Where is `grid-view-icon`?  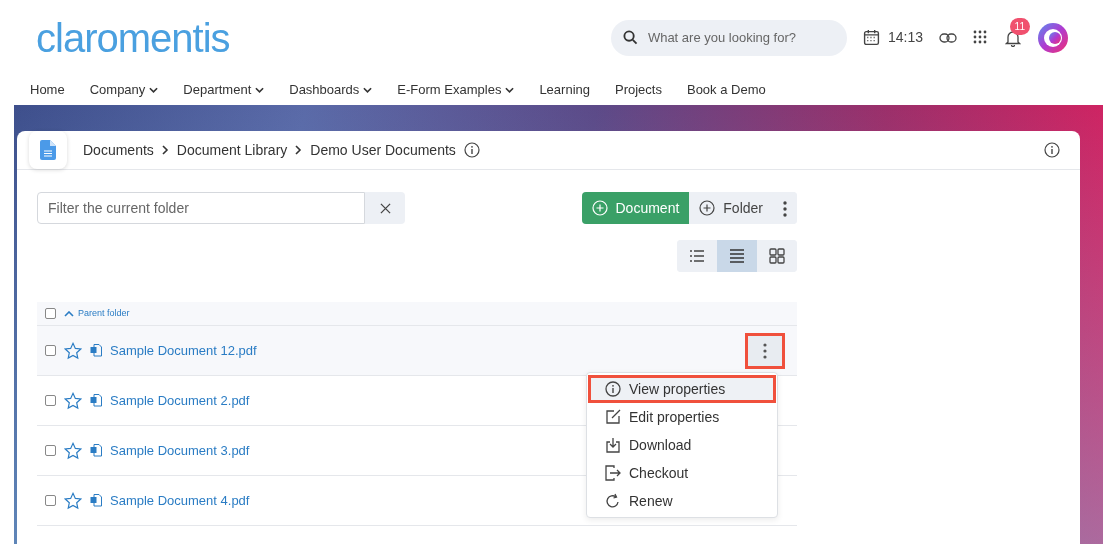 grid-view-icon is located at coordinates (777, 256).